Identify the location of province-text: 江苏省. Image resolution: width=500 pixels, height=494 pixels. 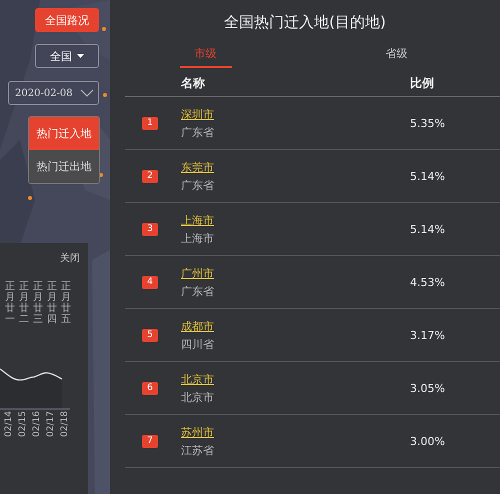
(198, 450).